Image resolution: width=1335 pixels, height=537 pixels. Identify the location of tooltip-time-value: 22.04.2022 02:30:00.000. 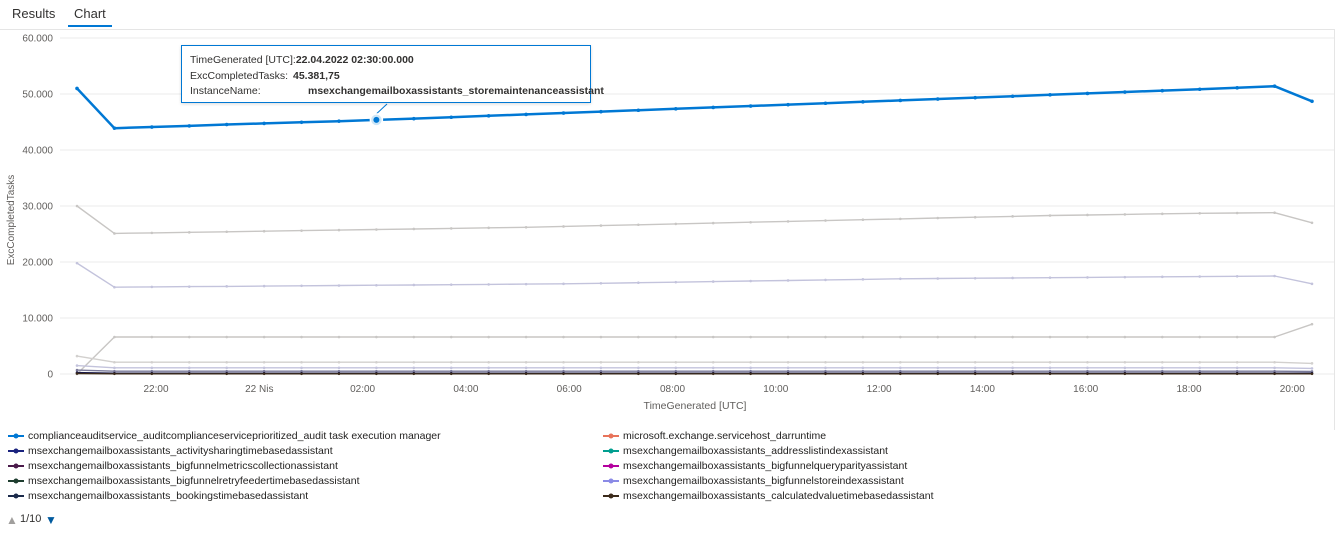
(354, 60).